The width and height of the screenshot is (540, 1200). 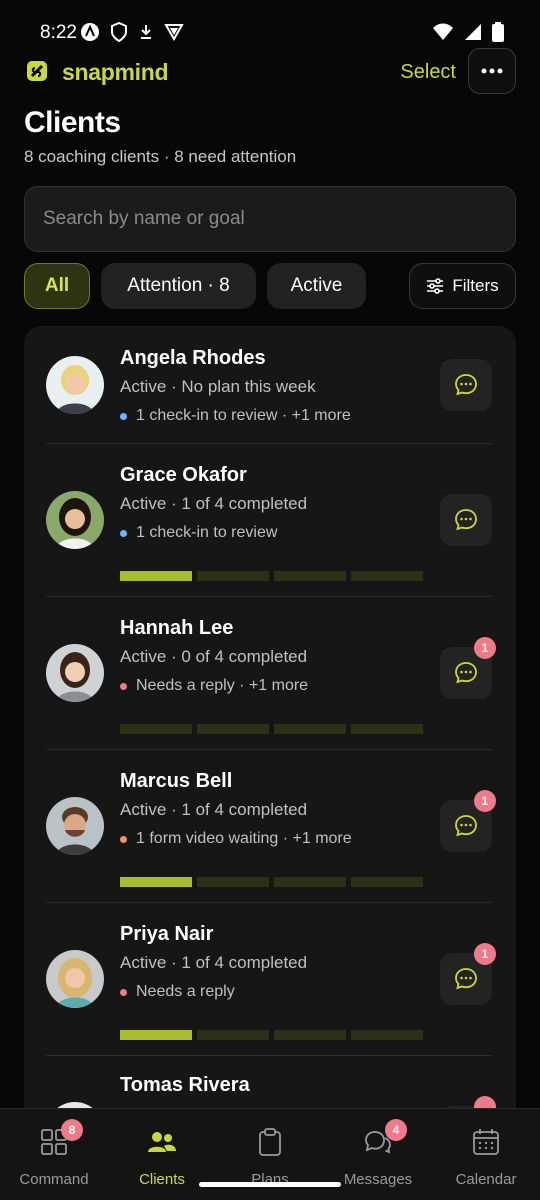 I want to click on nav-label: Command, so click(x=54, y=1179).